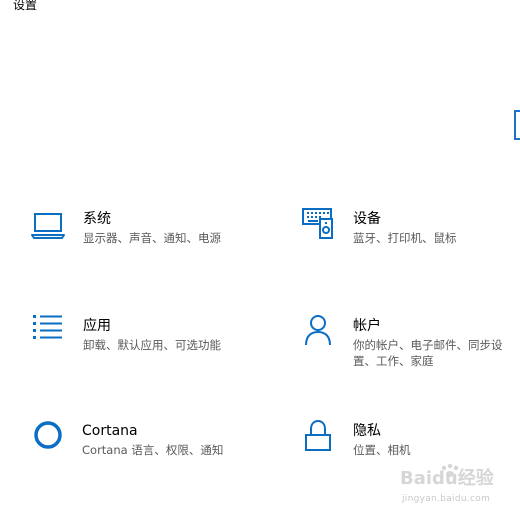  I want to click on baidu-jingyan-watermark: Baidu经验 jingyan.baidu.com, so click(453, 487).